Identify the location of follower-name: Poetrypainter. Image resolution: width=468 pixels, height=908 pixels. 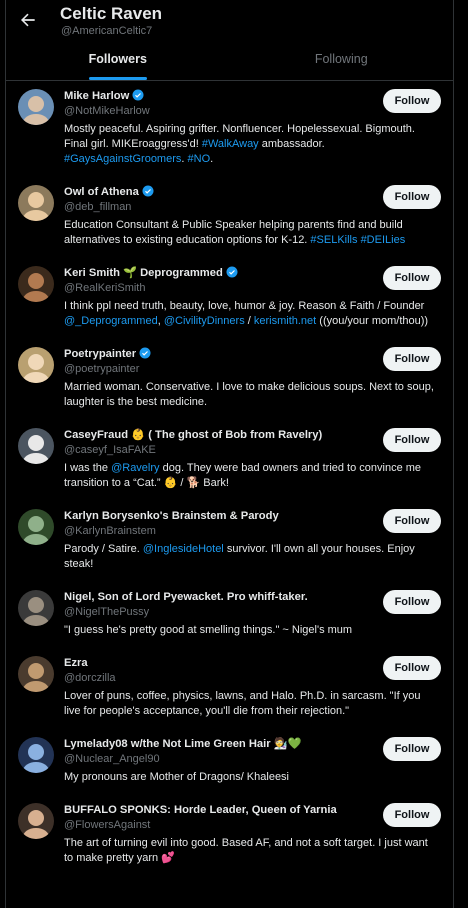
(100, 354).